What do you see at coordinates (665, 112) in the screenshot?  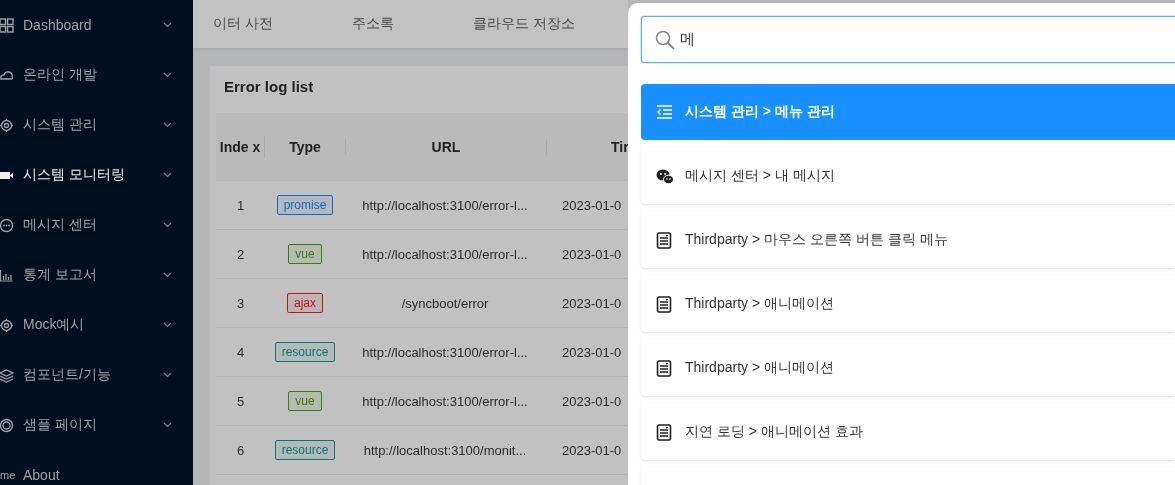 I see `indent-list-icon` at bounding box center [665, 112].